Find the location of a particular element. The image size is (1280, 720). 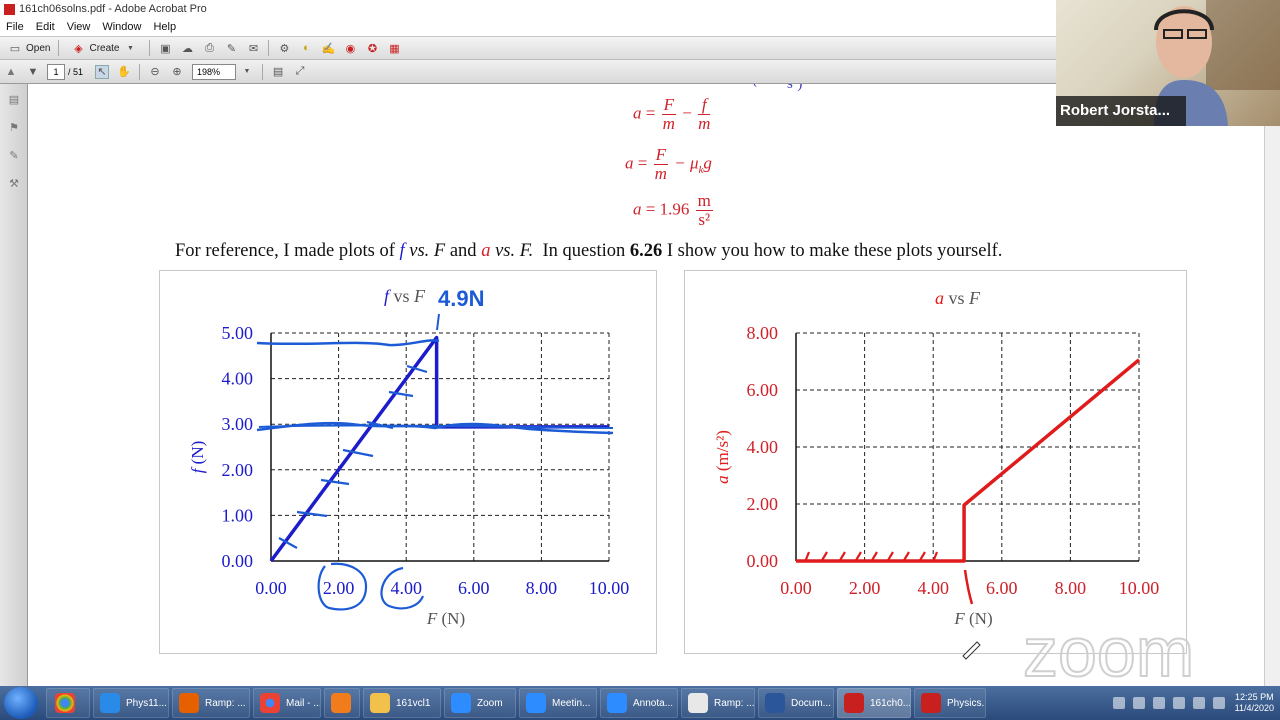

create-button-label: Create is located at coordinates (104, 48).